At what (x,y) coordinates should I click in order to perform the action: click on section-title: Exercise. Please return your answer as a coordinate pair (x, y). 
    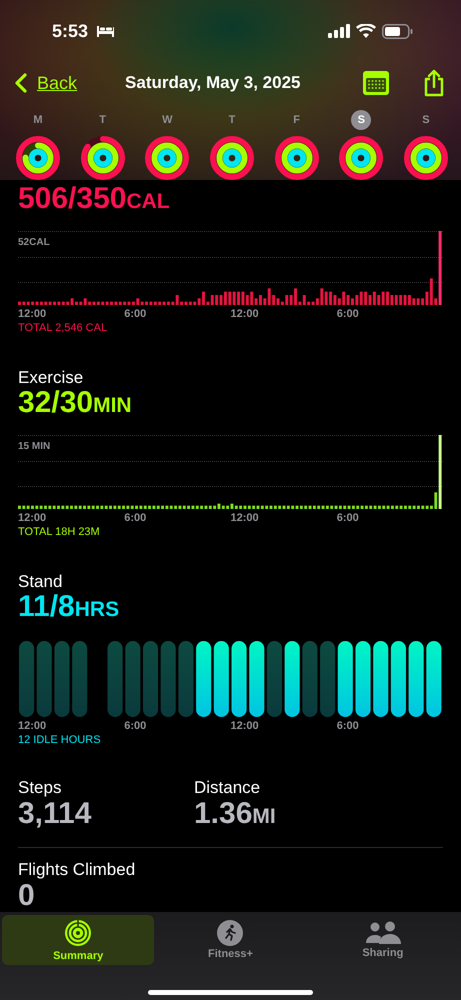
    Looking at the image, I should click on (51, 378).